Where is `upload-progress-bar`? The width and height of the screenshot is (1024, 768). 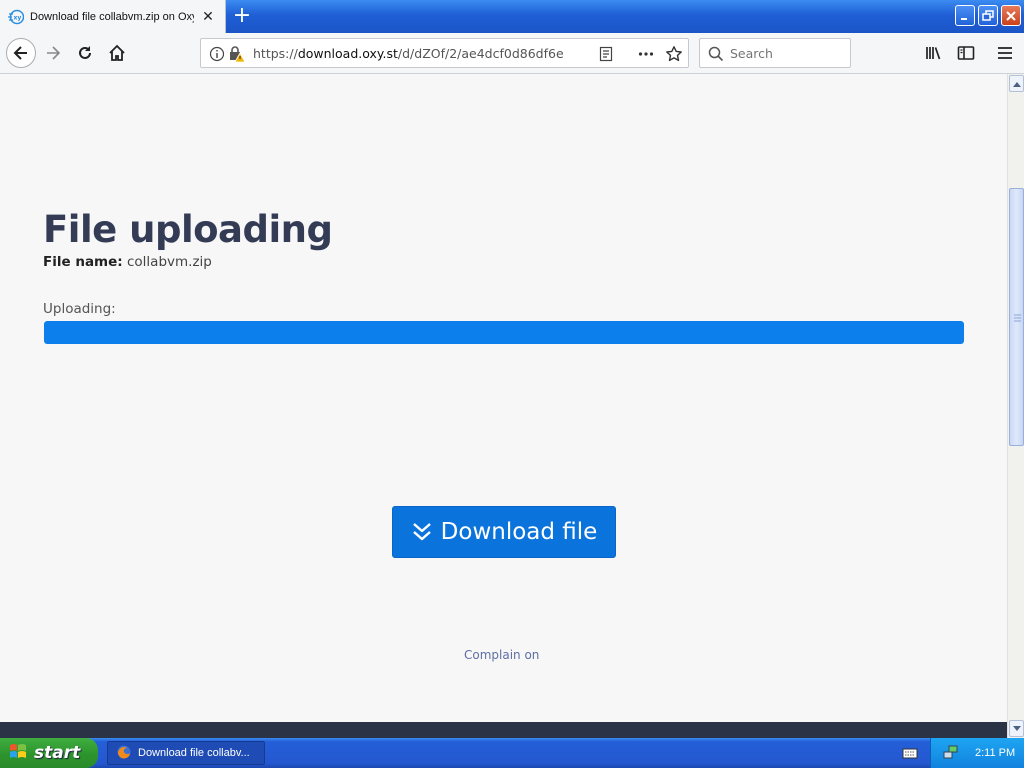
upload-progress-bar is located at coordinates (504, 332).